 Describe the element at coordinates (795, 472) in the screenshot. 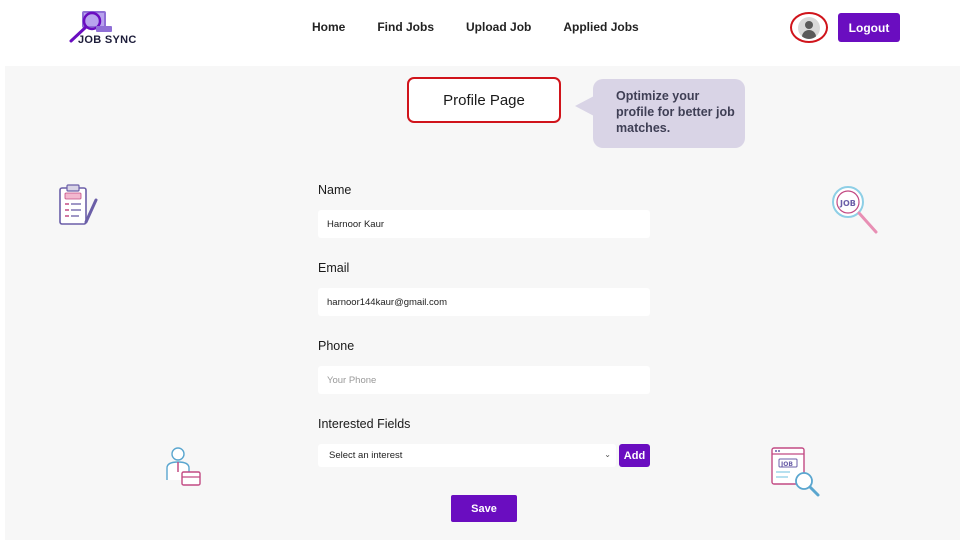

I see `job-browser-icon: JOB` at that location.